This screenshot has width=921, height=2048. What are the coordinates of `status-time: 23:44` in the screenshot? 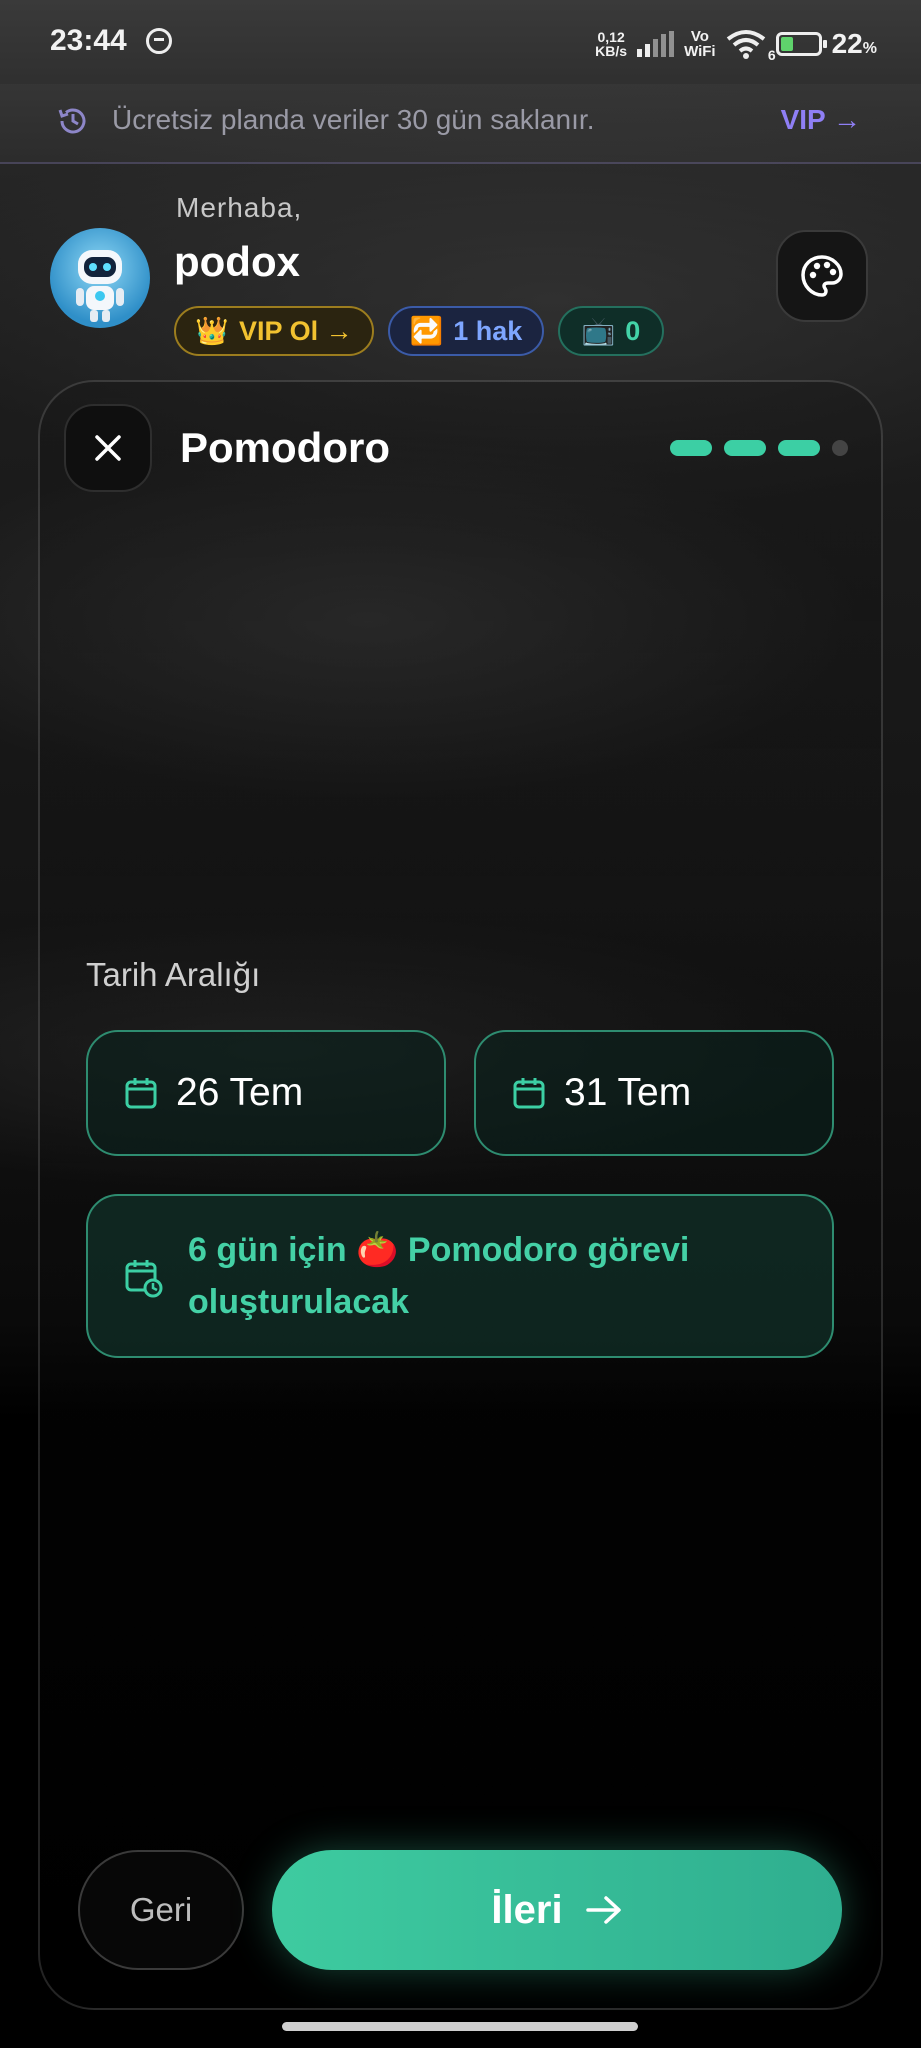 It's located at (88, 40).